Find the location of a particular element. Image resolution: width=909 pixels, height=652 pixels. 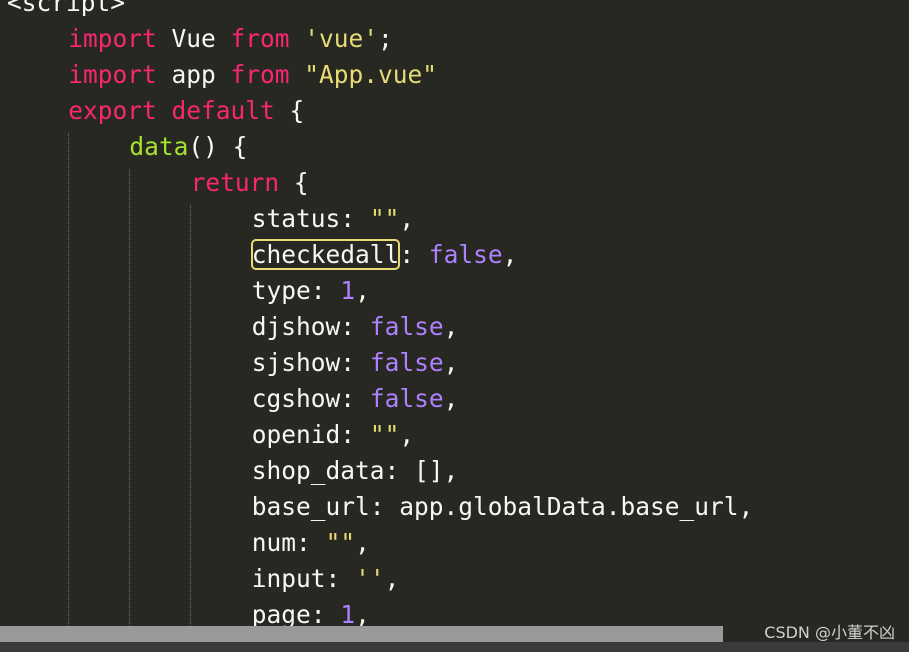

code-token: djshow: is located at coordinates (310, 326).